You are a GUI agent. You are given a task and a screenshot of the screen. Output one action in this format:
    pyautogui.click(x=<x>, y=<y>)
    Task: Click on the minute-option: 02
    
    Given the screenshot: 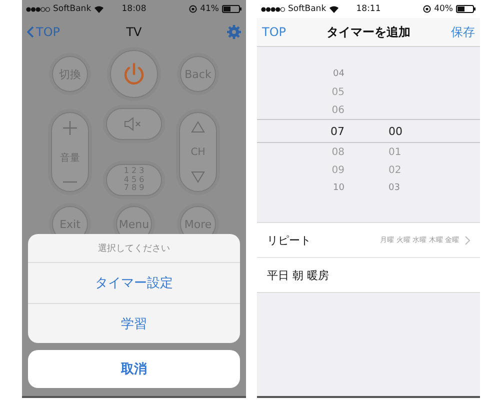 What is the action you would take?
    pyautogui.click(x=395, y=170)
    